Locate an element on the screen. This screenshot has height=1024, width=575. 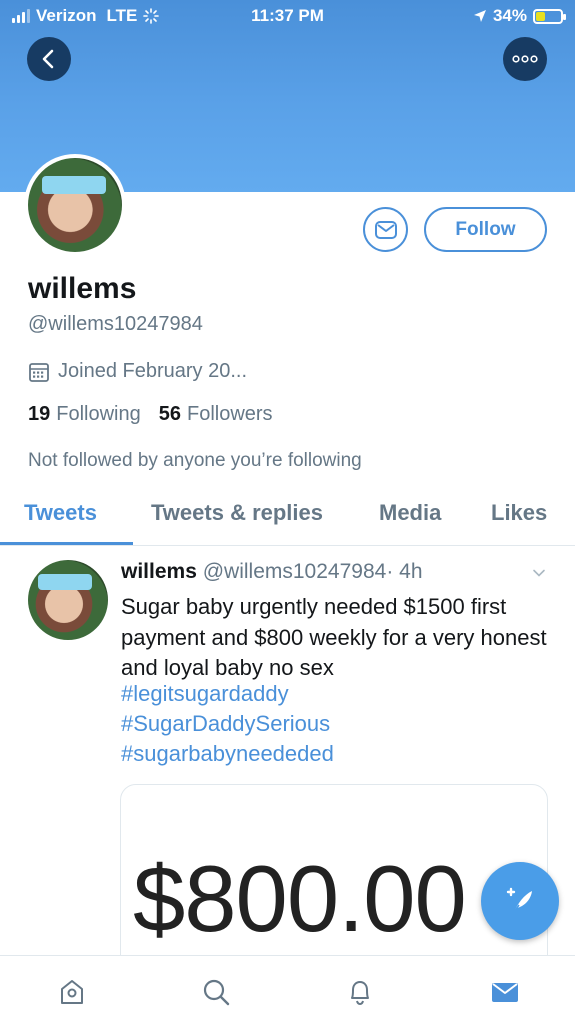
compose-tweet-button is located at coordinates (520, 901).